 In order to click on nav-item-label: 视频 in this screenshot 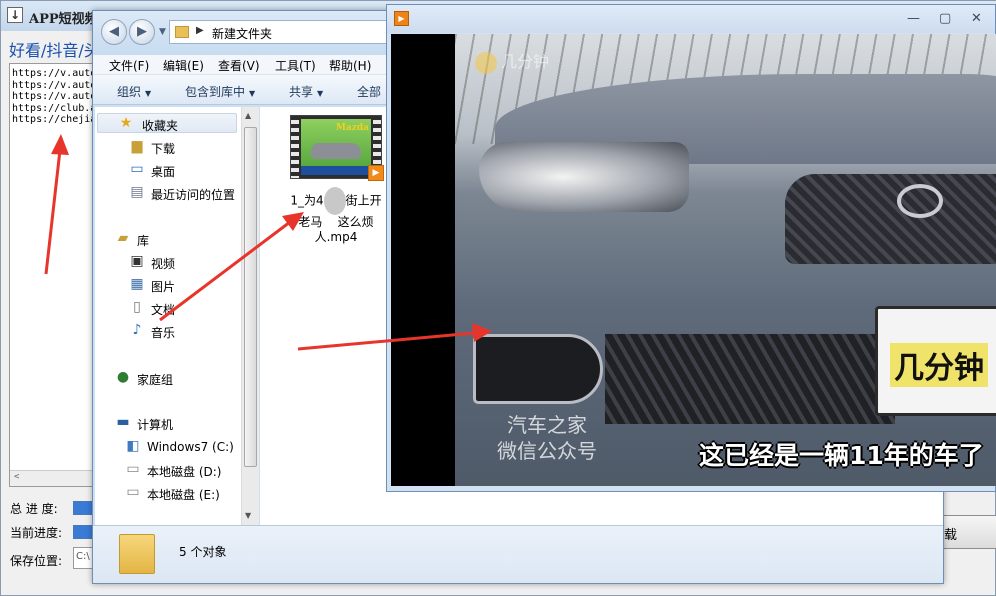, I will do `click(163, 264)`.